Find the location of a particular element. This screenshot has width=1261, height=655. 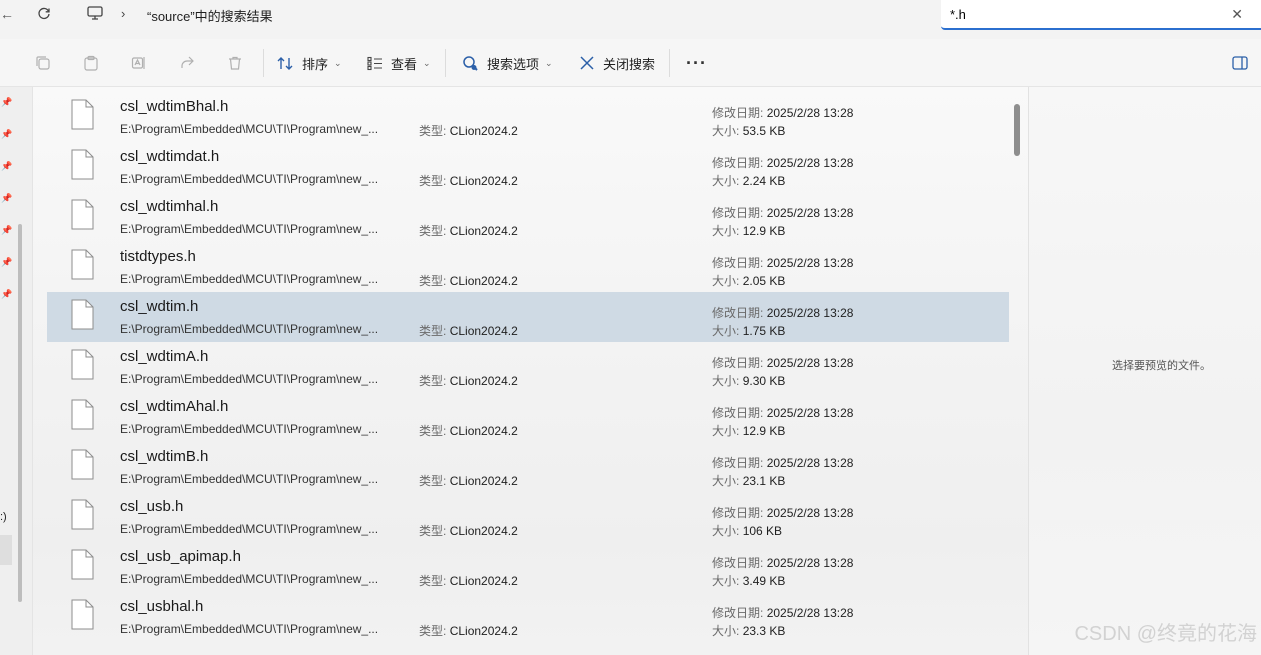

file-size: 大小: 12.9 KB is located at coordinates (748, 430).